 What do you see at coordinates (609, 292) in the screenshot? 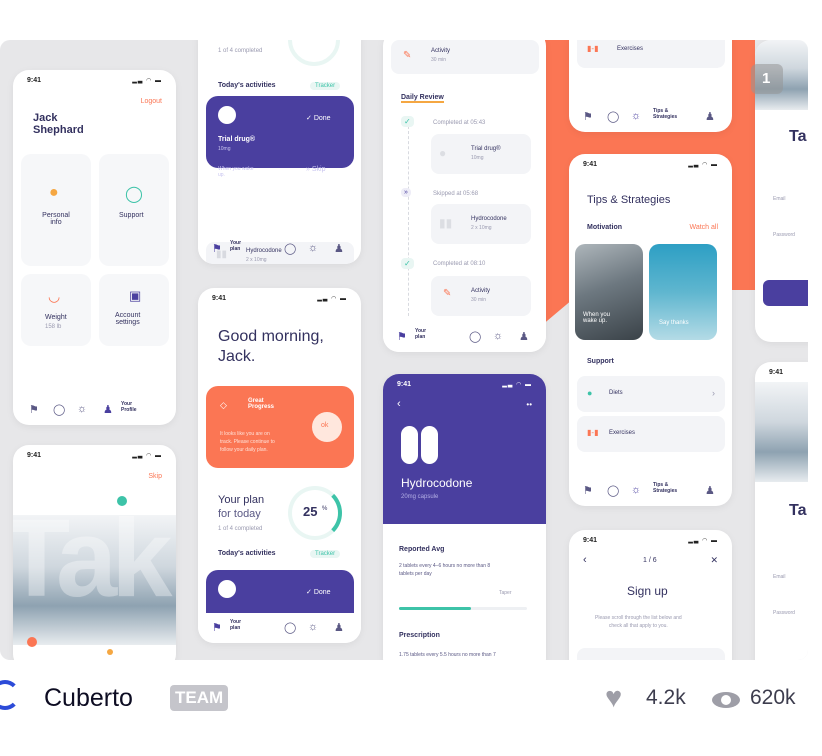
I see `mountain-photo-card: When you wake up.` at bounding box center [609, 292].